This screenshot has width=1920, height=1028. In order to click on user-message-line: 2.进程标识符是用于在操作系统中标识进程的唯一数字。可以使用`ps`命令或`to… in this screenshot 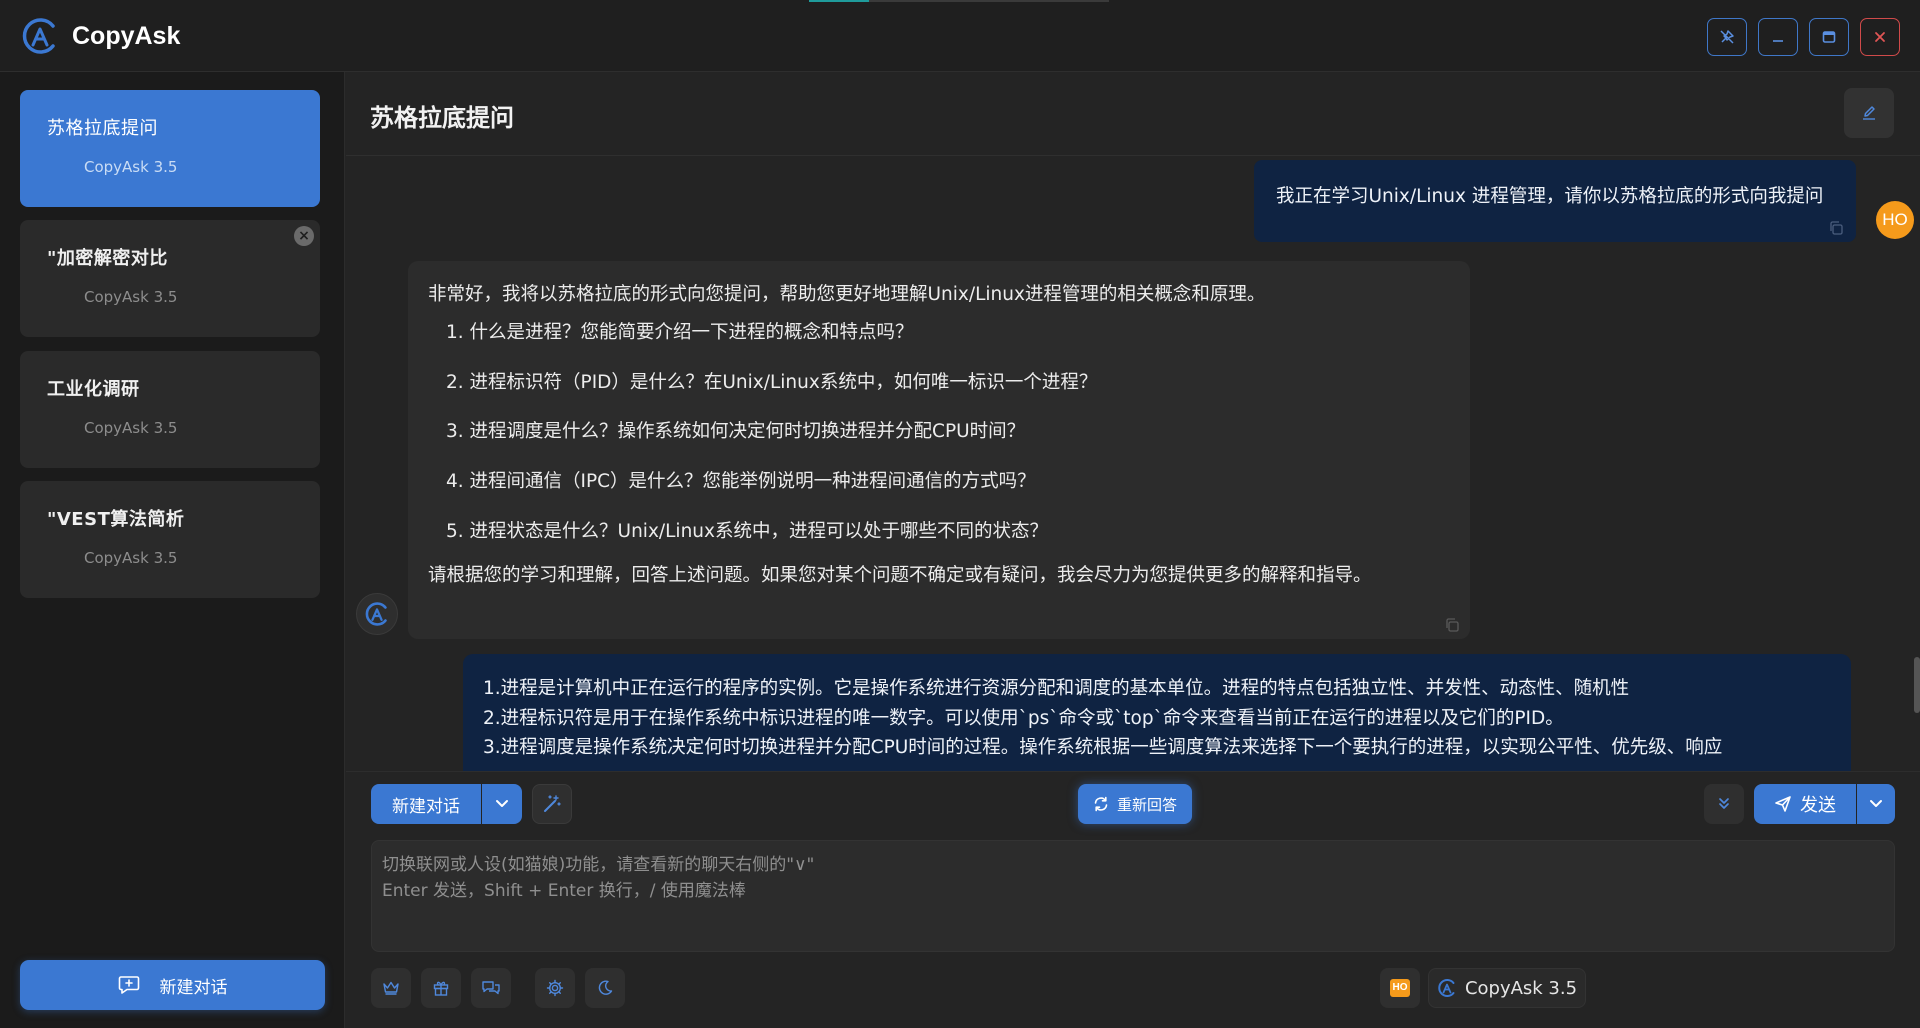, I will do `click(1023, 718)`.